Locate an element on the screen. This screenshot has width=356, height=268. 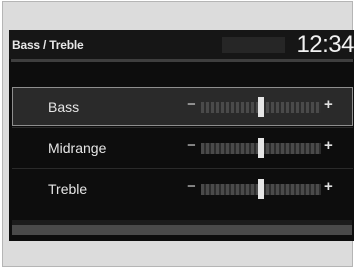
decrease-treble-button: − is located at coordinates (191, 186).